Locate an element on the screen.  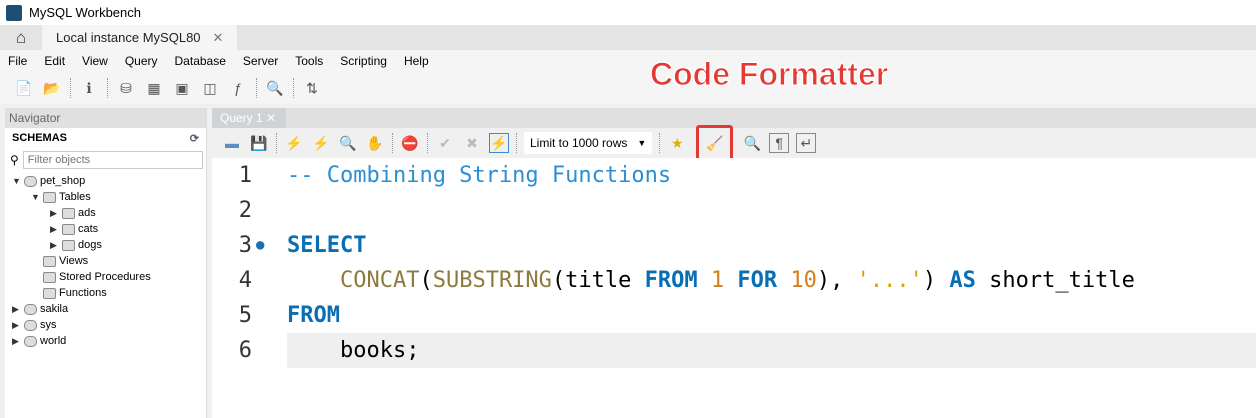
tree-item-views: Views is located at coordinates (105, 261).